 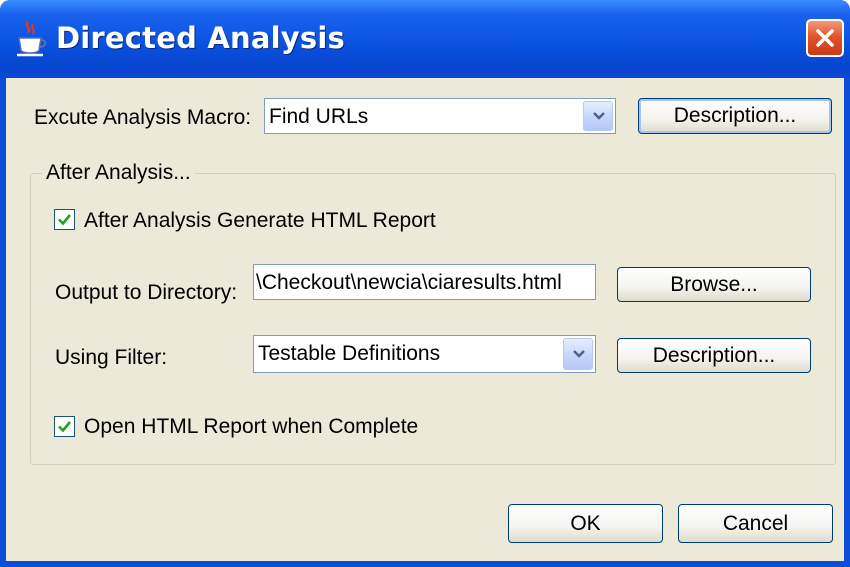 I want to click on filter-label: Using Filter:, so click(x=111, y=357).